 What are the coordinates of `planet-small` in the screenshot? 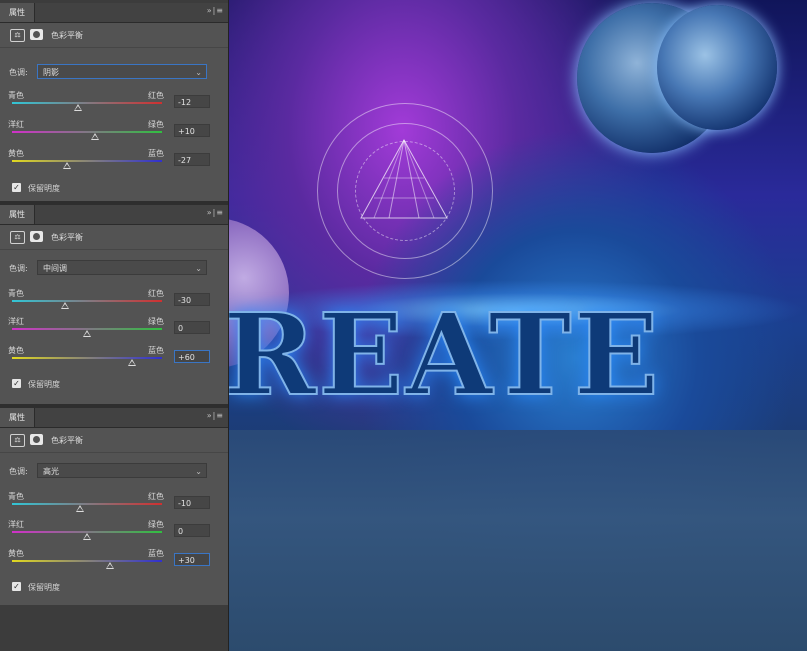 It's located at (717, 67).